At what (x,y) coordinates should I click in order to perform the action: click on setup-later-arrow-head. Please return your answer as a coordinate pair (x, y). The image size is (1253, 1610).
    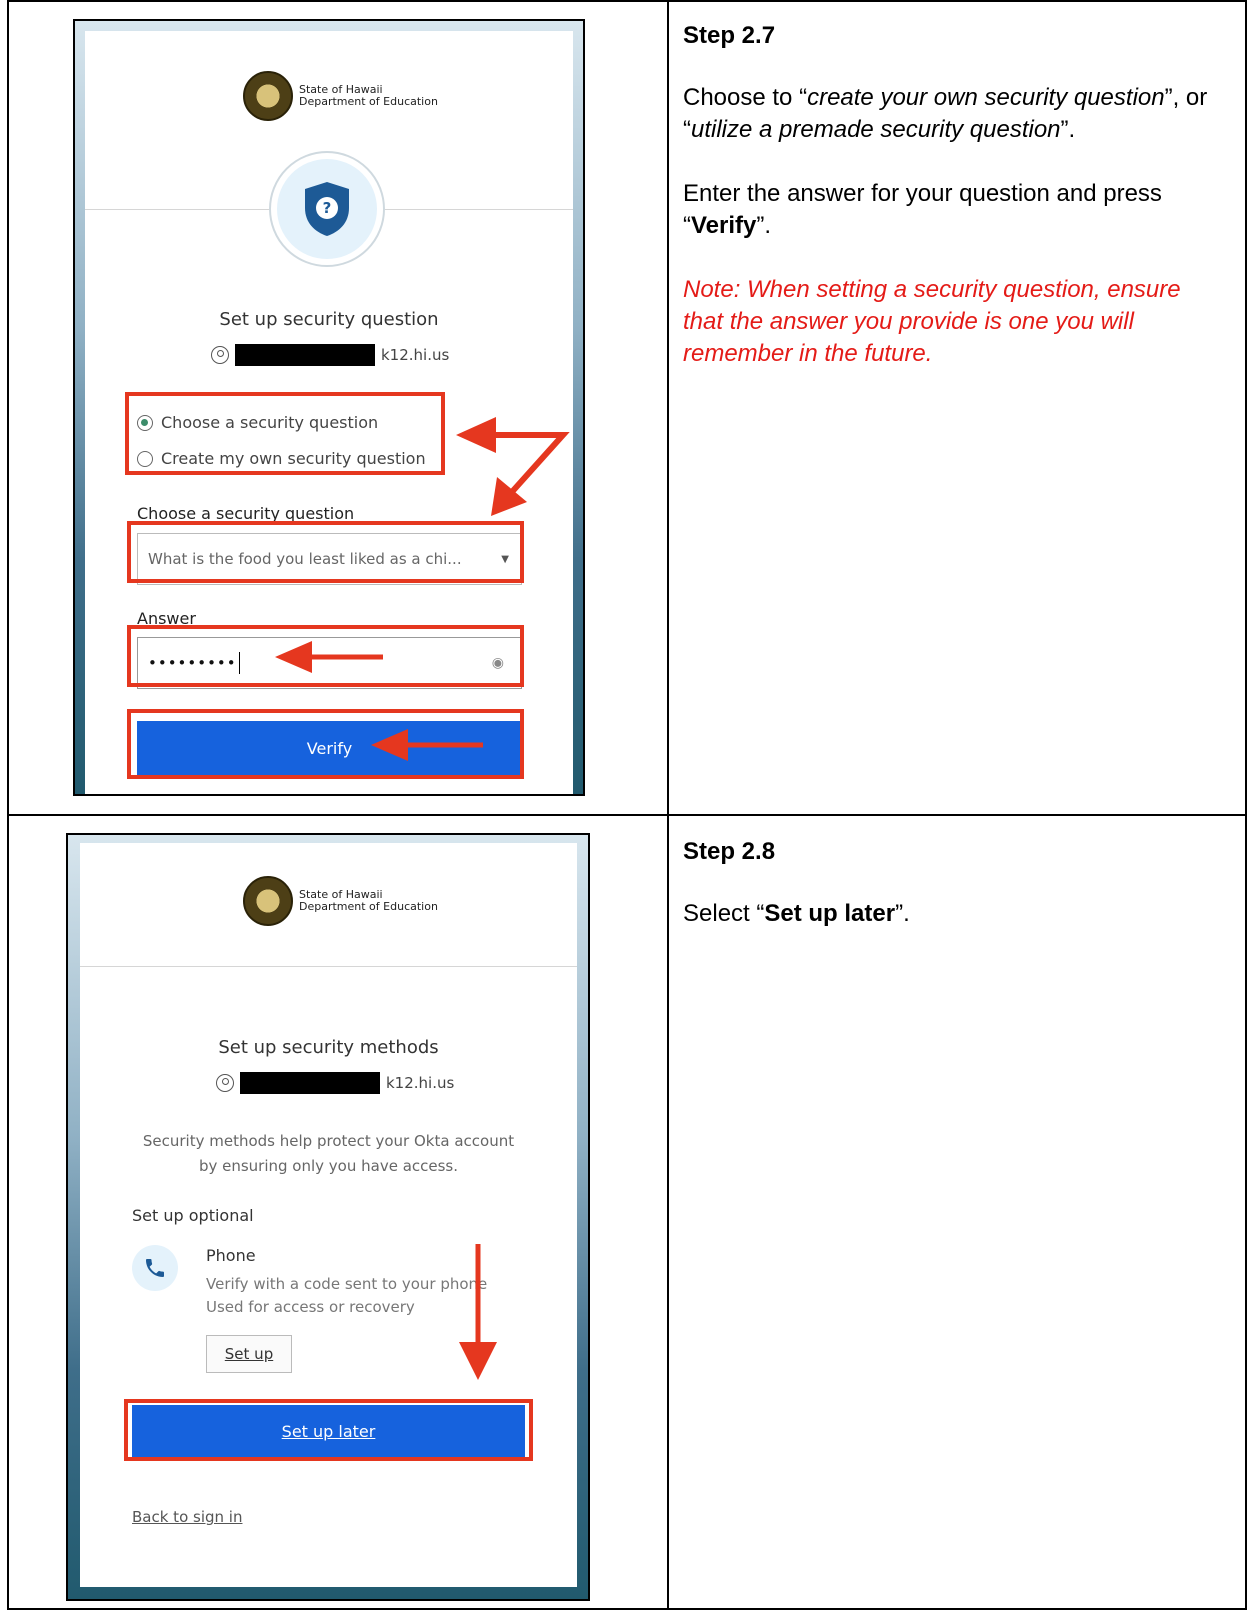
    Looking at the image, I should click on (478, 1361).